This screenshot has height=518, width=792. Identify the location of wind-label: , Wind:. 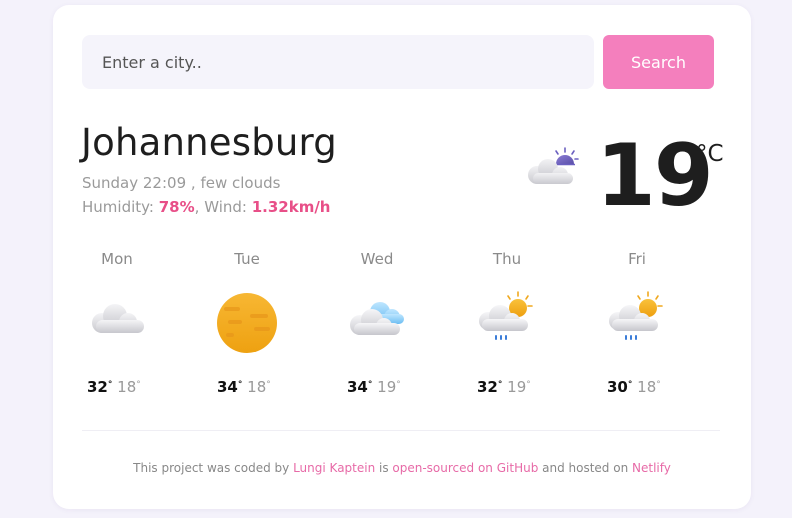
(223, 207).